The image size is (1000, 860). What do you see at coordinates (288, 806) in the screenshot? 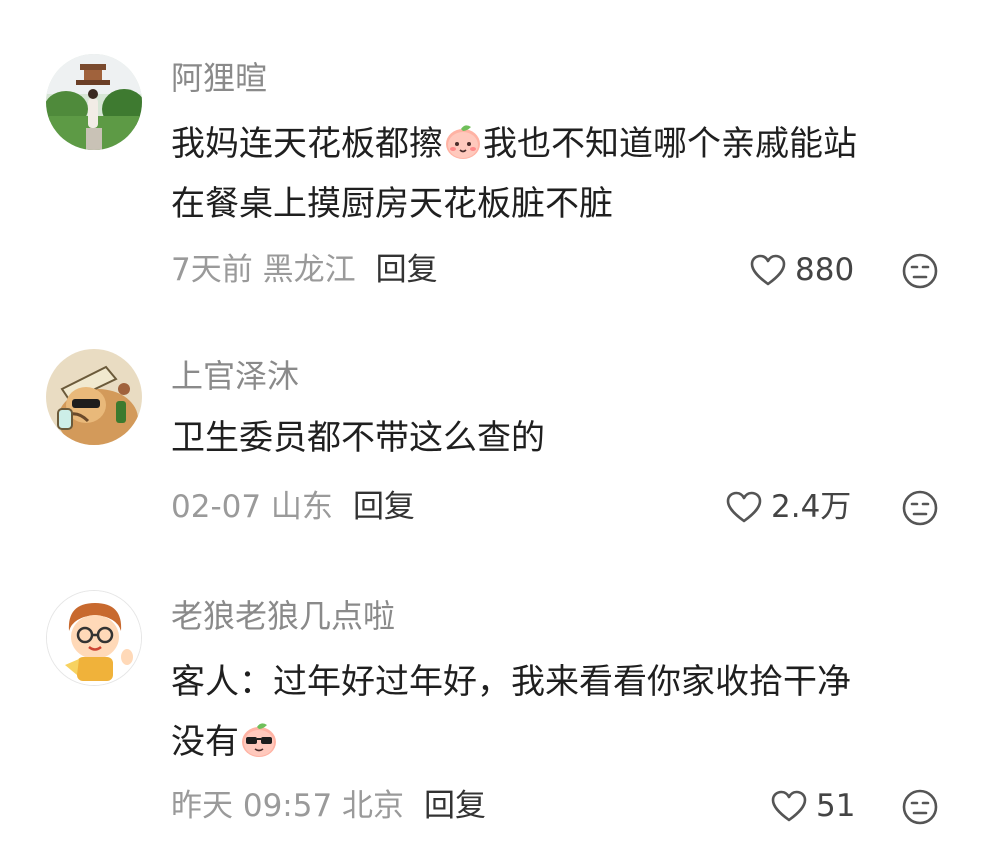
I see `comment-time-location: 昨天 09:57 北京` at bounding box center [288, 806].